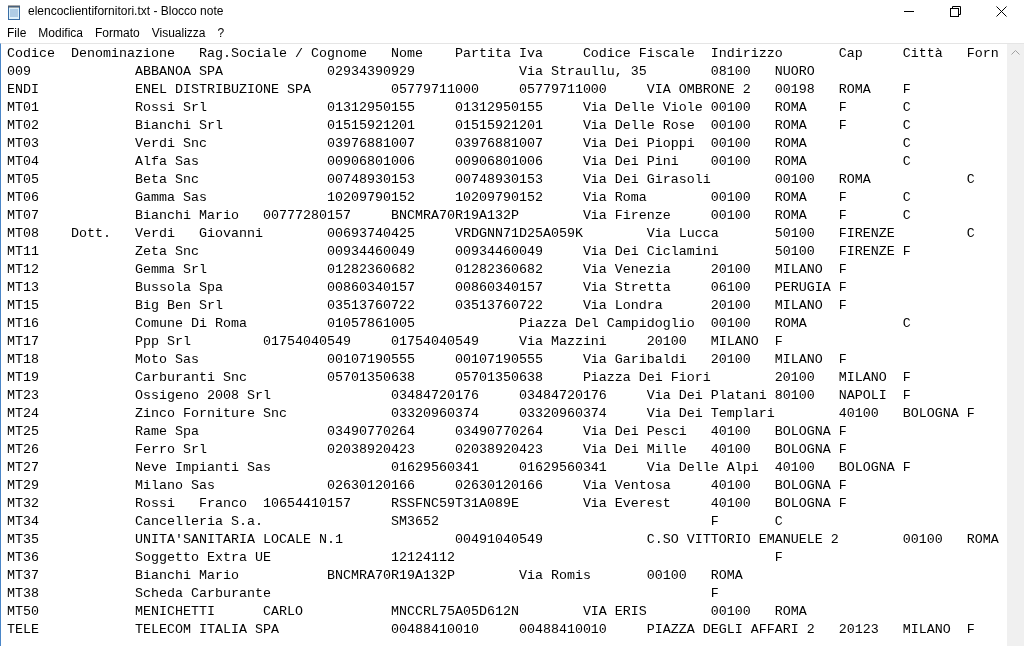 Image resolution: width=1024 pixels, height=646 pixels. What do you see at coordinates (459, 162) in the screenshot?
I see `text-line: MT04 Alfa Sas 00906801006 00906801006 Via Dei Pini 00100 ROMA C` at bounding box center [459, 162].